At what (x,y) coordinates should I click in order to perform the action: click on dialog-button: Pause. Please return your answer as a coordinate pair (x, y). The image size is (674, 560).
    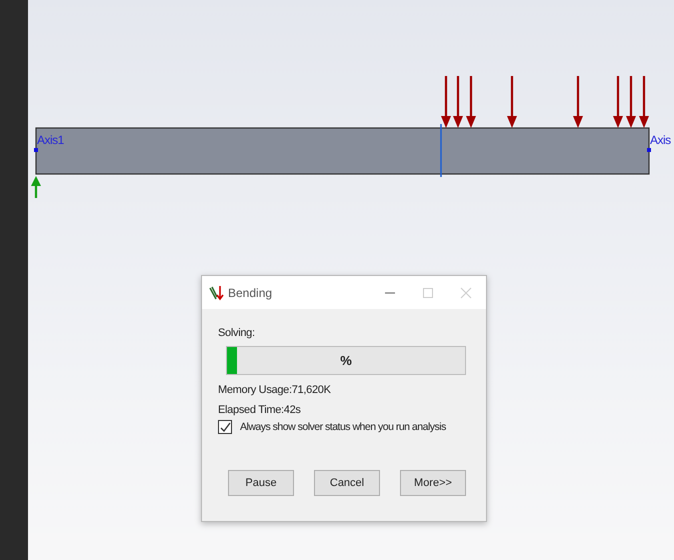
    Looking at the image, I should click on (261, 483).